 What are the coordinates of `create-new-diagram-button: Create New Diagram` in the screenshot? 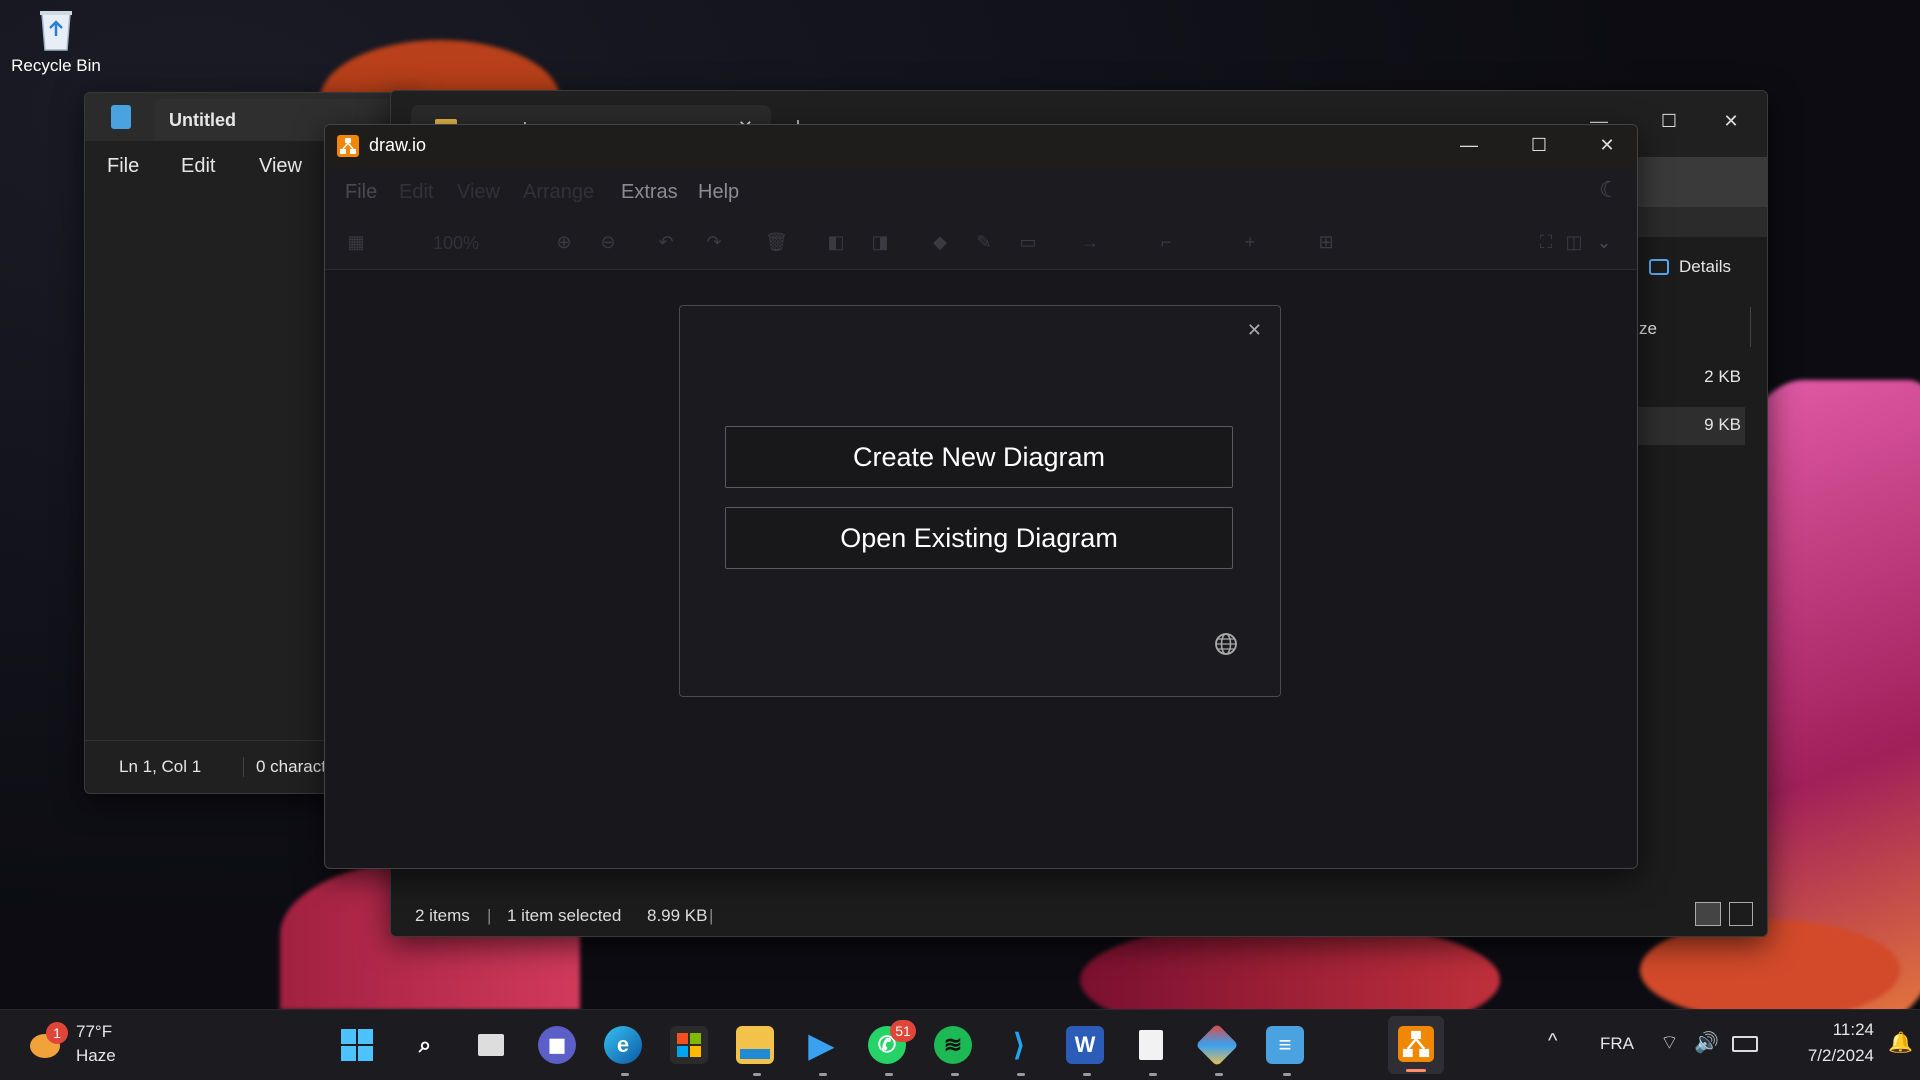 It's located at (979, 457).